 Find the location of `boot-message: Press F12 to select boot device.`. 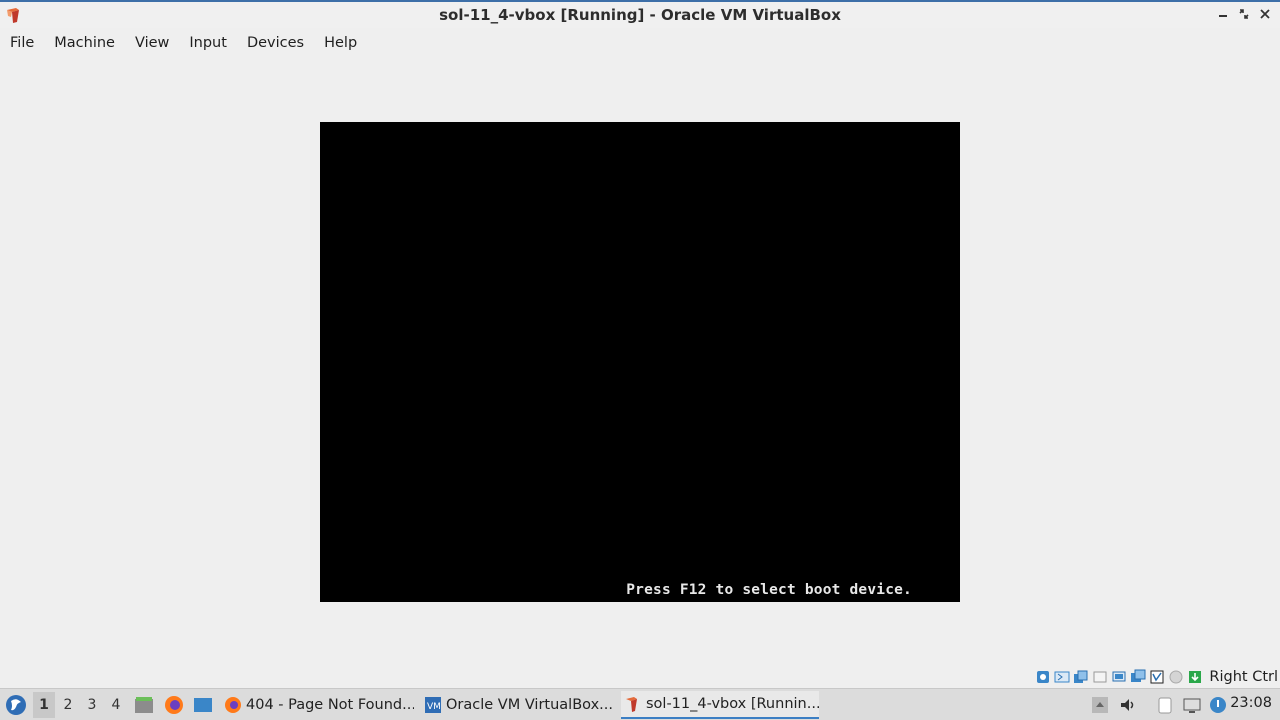

boot-message: Press F12 to select boot device. is located at coordinates (769, 590).